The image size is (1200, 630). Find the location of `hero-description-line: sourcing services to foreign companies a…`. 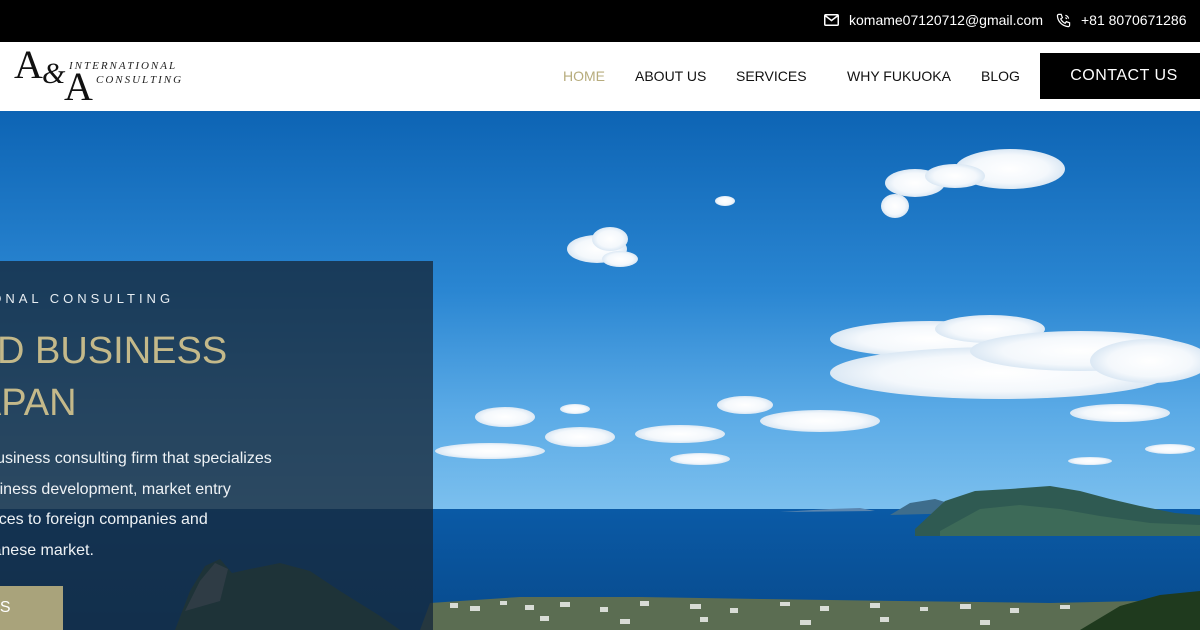

hero-description-line: sourcing services to foreign companies a… is located at coordinates (104, 519).